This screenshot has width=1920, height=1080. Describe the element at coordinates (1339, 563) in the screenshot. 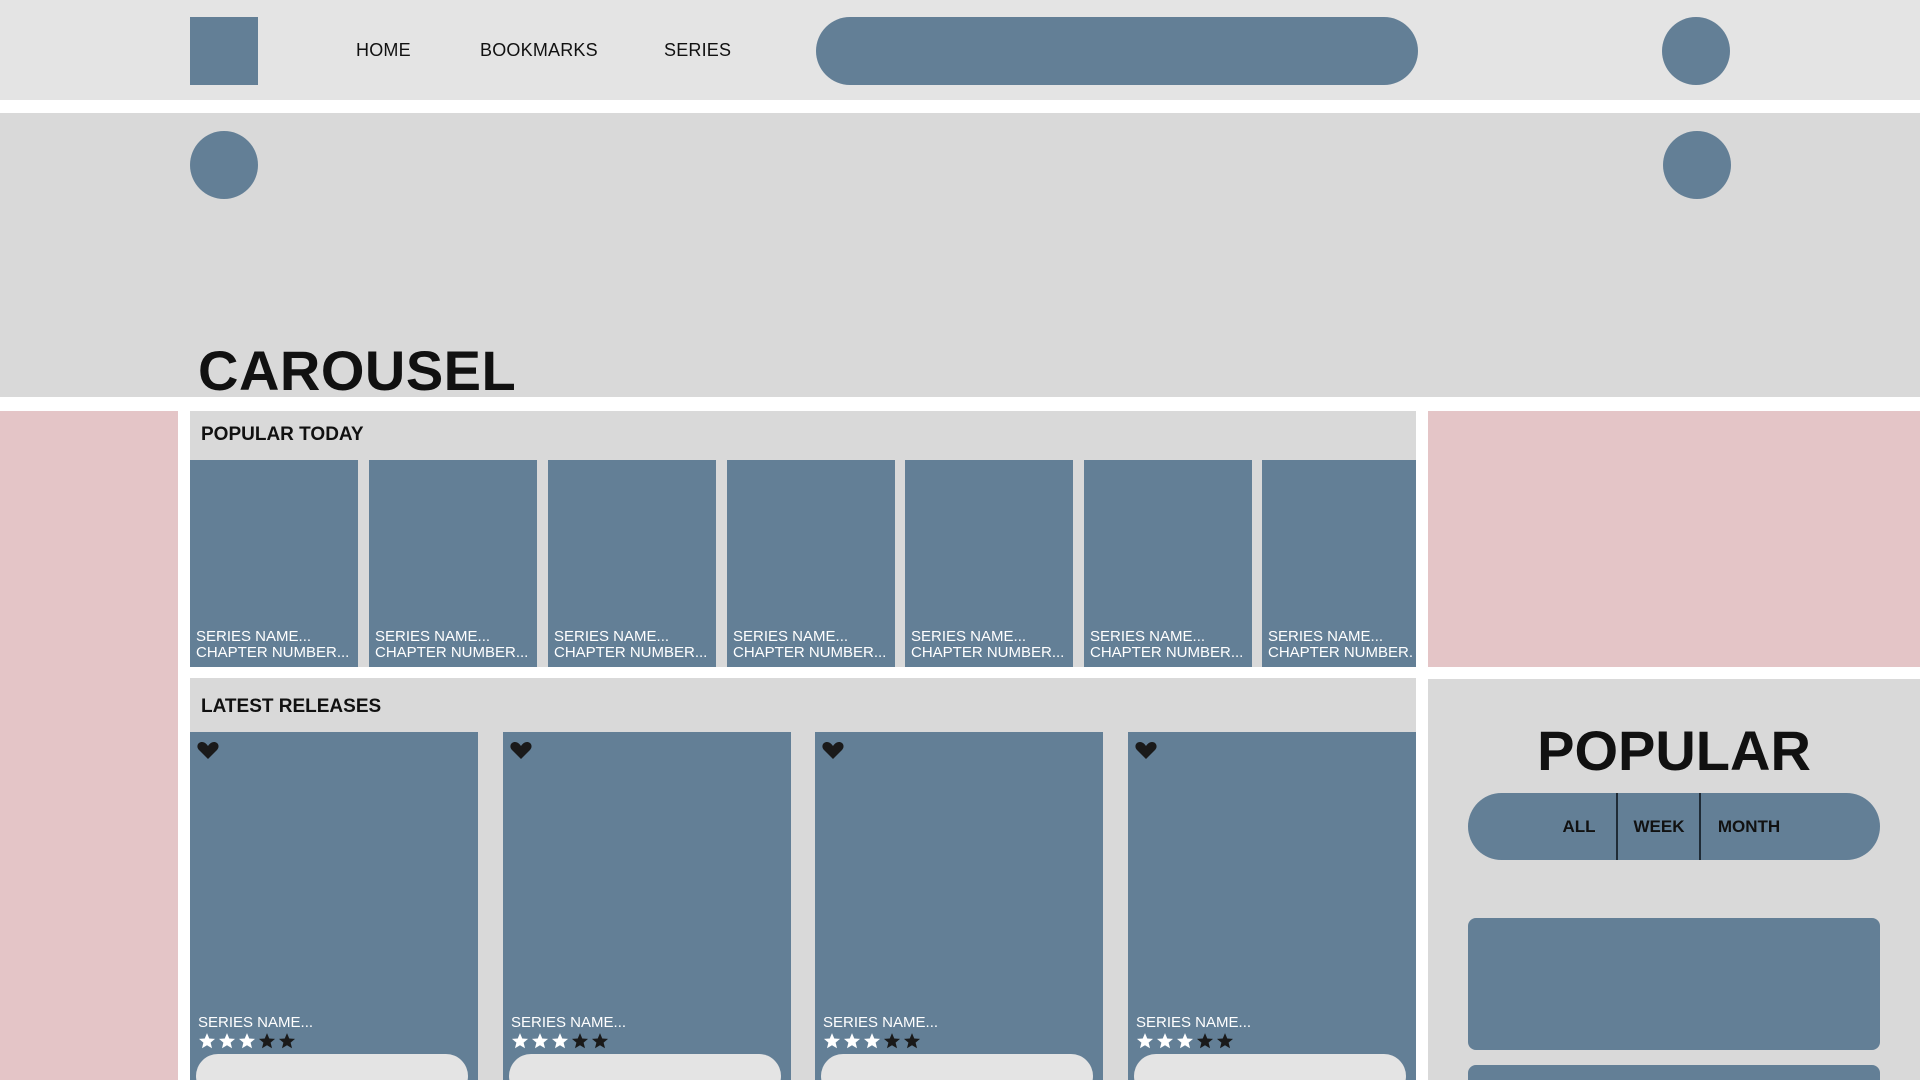

I see `popular-today-card: SERIES NAME... CHAPTER NUMBER.` at that location.